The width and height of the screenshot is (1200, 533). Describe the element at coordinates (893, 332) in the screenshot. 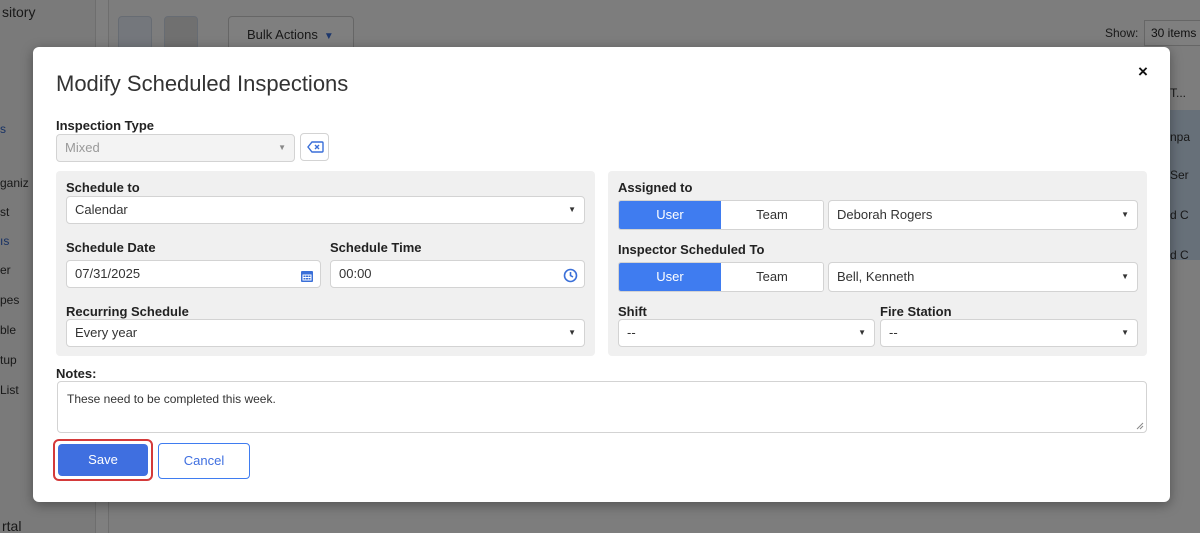

I see `fire-station-value: --` at that location.